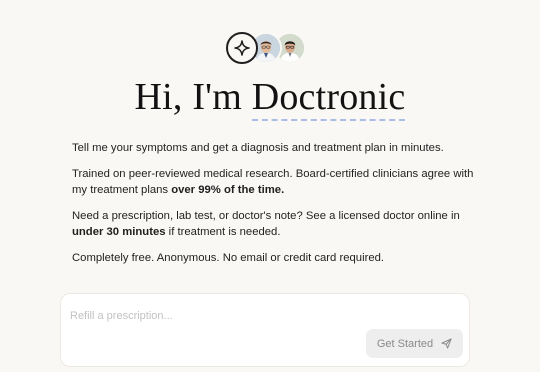 This screenshot has height=372, width=540. What do you see at coordinates (228, 190) in the screenshot?
I see `intro-paragraph-2-bold: over 99% of the time.` at bounding box center [228, 190].